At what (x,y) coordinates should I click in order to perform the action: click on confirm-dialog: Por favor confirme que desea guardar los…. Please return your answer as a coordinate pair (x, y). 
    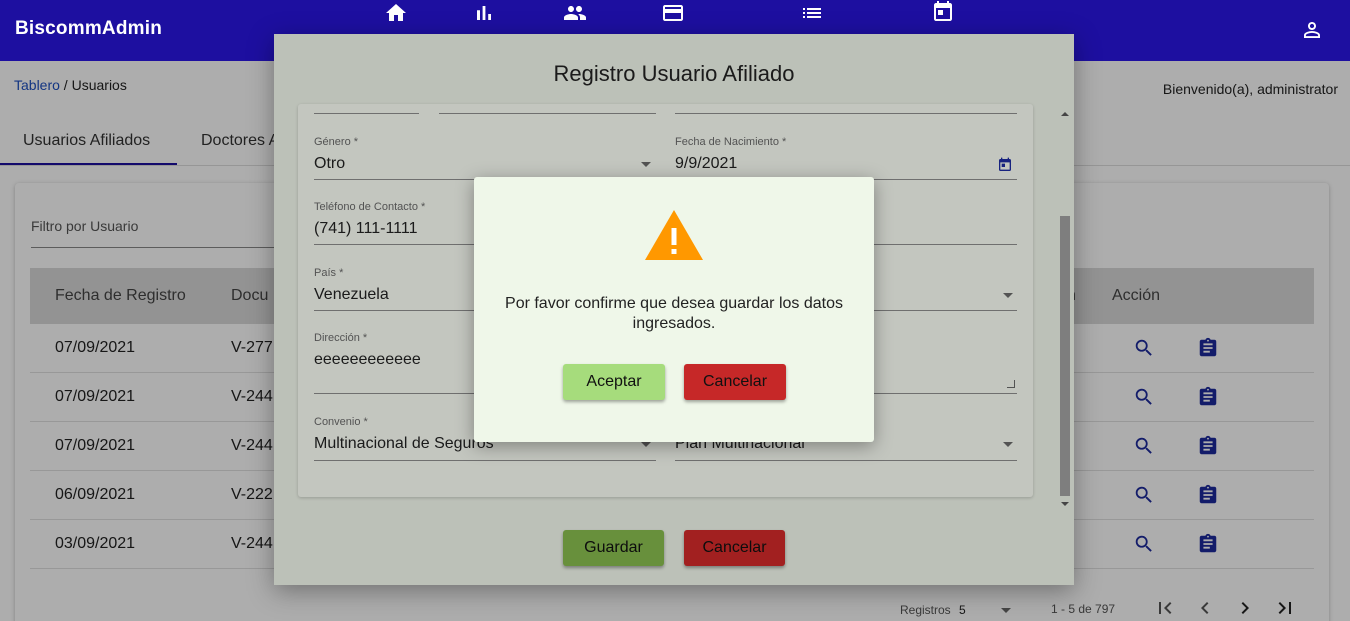
    Looking at the image, I should click on (674, 309).